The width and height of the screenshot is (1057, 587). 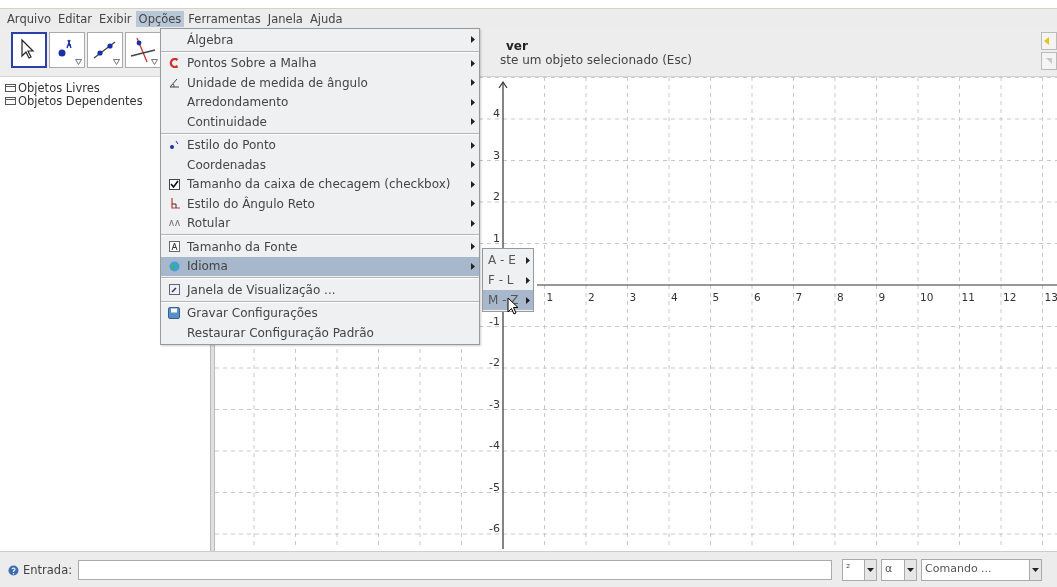 I want to click on input-label: Entrada:, so click(x=48, y=570).